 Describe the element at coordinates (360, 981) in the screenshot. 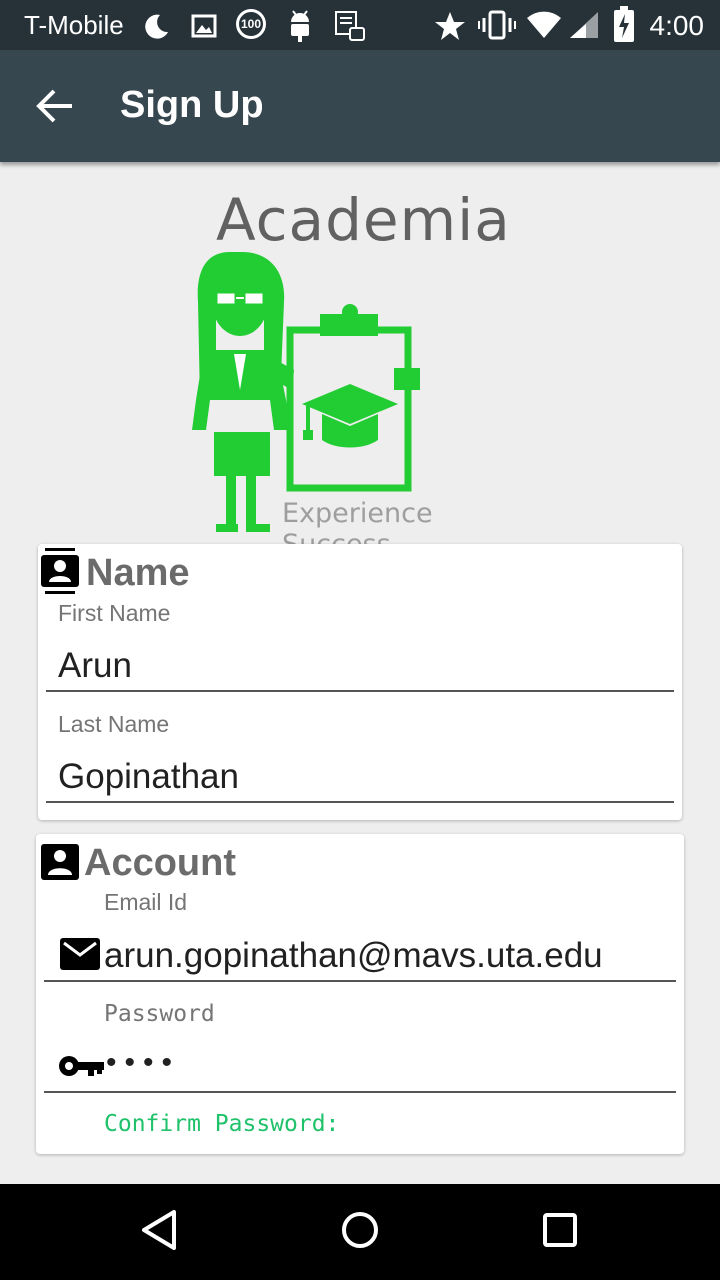

I see `email-underline` at that location.